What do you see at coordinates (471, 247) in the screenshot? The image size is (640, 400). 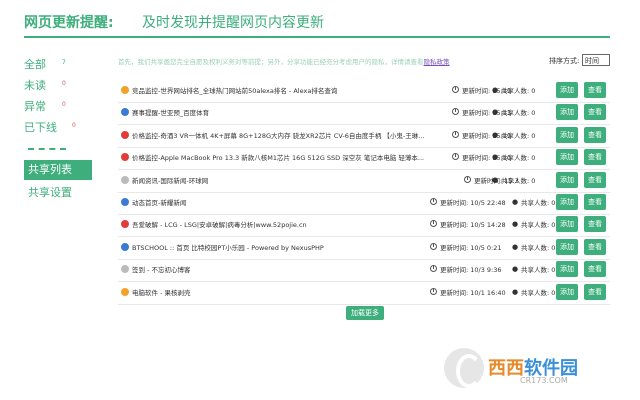 I see `update-time: 更新时间: 10/5 0:21` at bounding box center [471, 247].